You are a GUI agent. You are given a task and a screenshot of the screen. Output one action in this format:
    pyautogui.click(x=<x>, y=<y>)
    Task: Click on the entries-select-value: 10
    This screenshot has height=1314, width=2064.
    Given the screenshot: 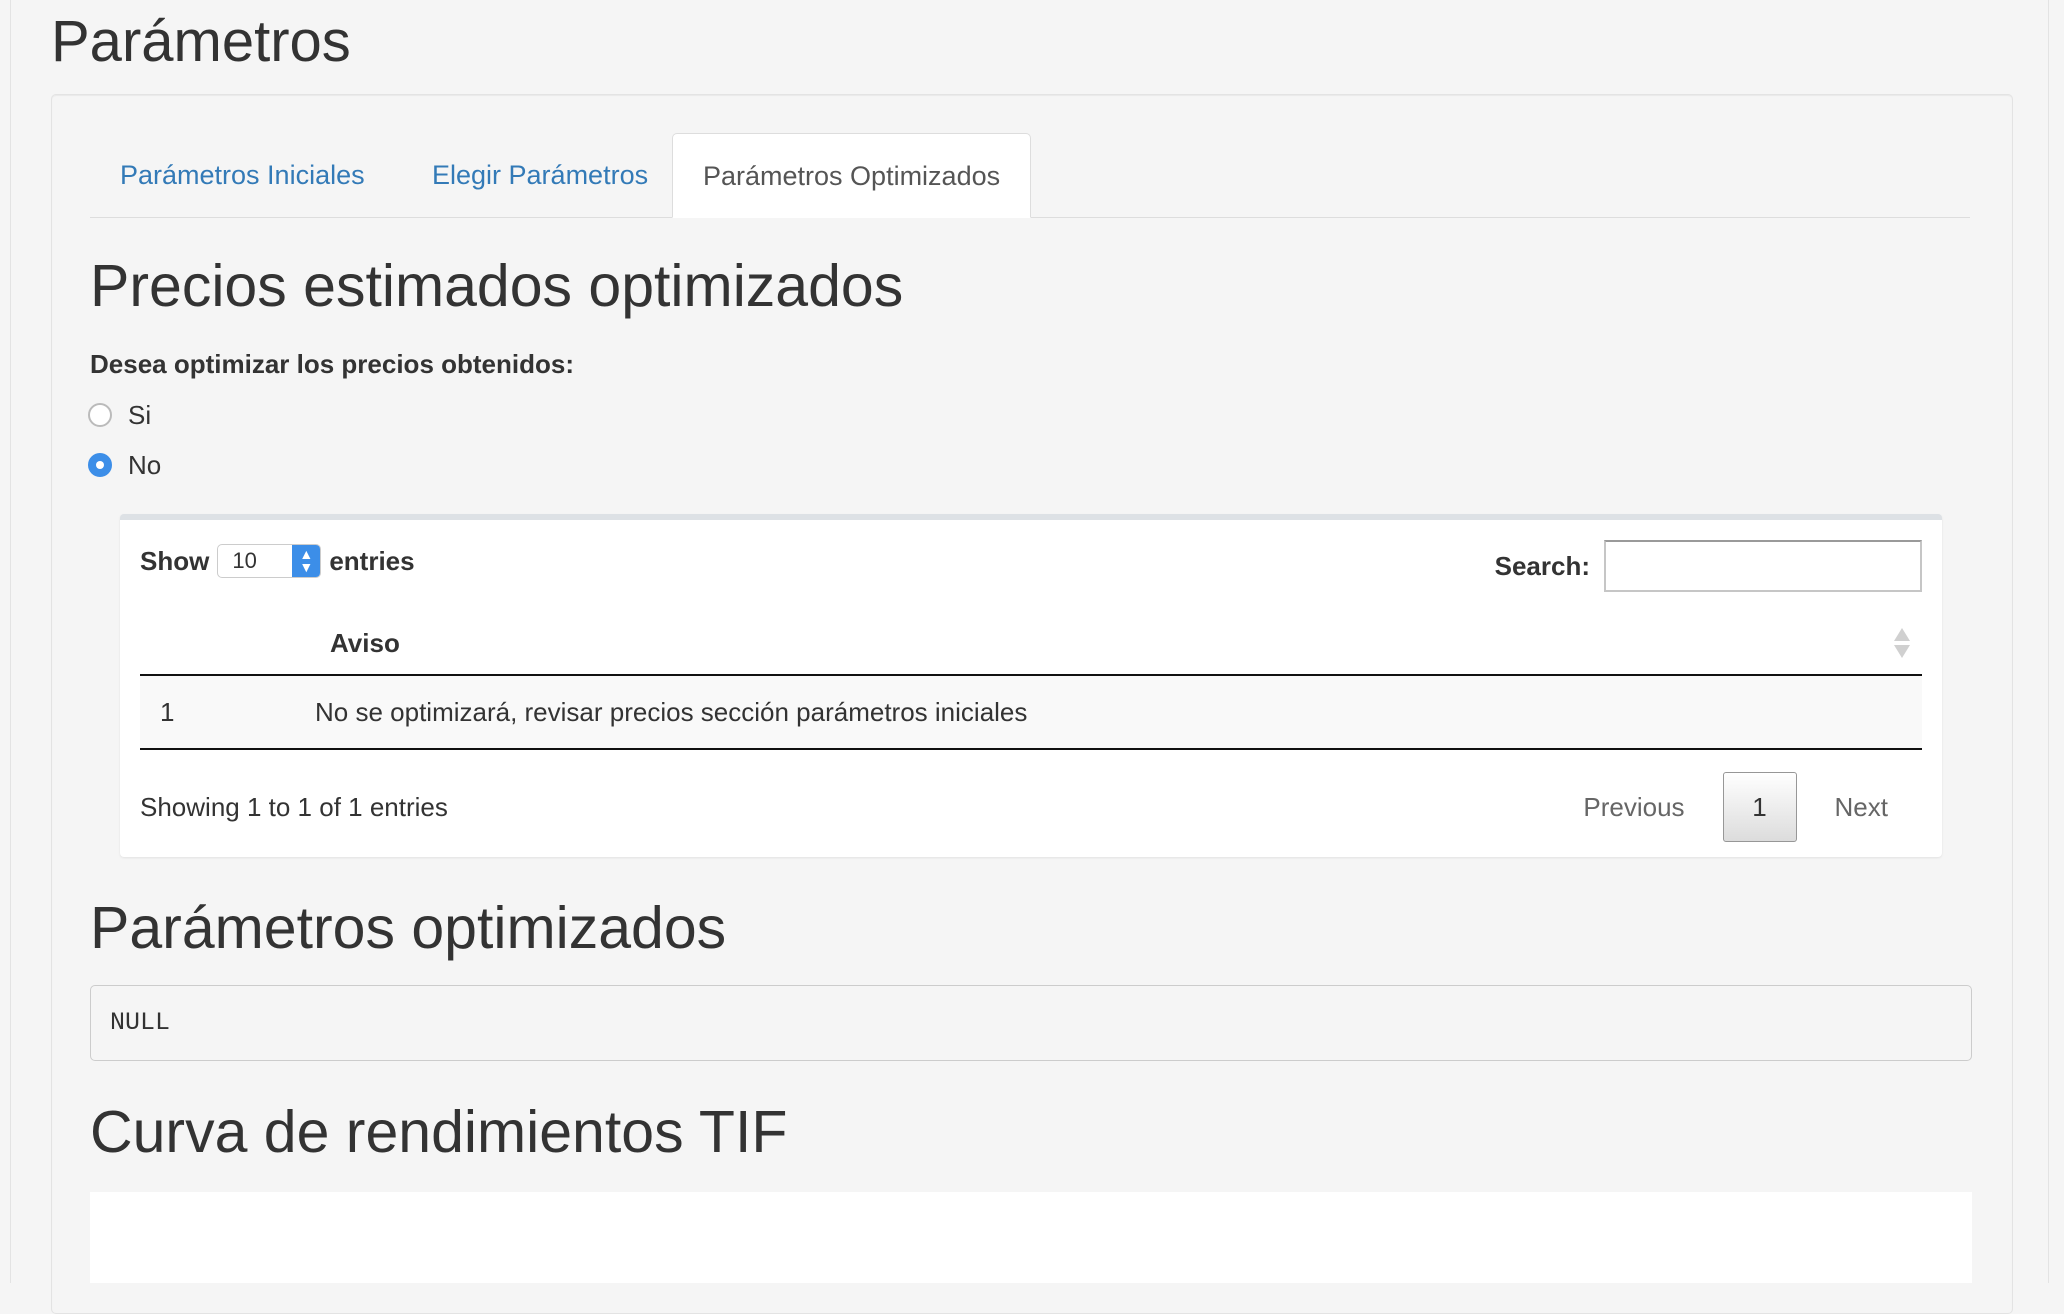 What is the action you would take?
    pyautogui.click(x=244, y=560)
    